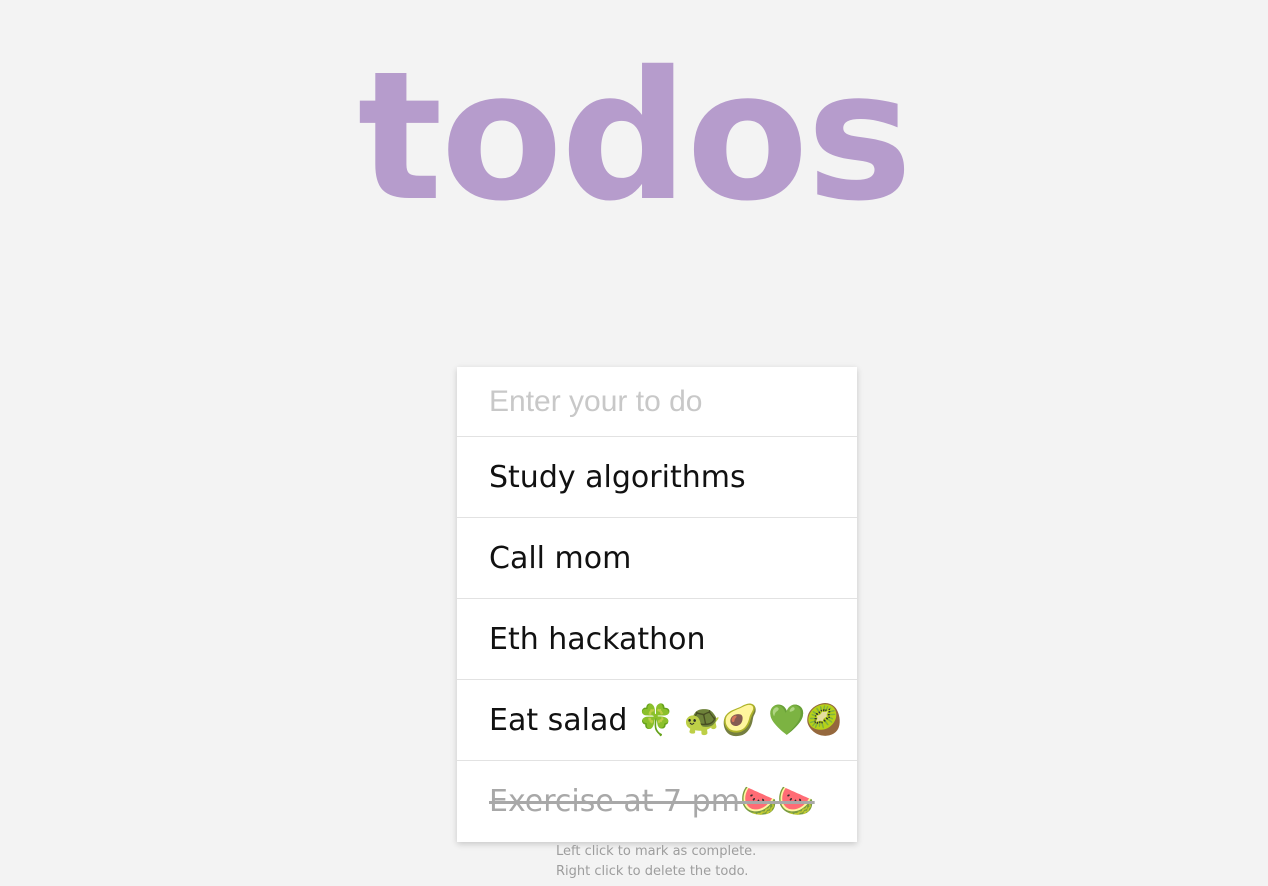 This screenshot has width=1268, height=886. Describe the element at coordinates (657, 801) in the screenshot. I see `todo-item-completed: Exercise at 7 pm🍉🍉` at that location.